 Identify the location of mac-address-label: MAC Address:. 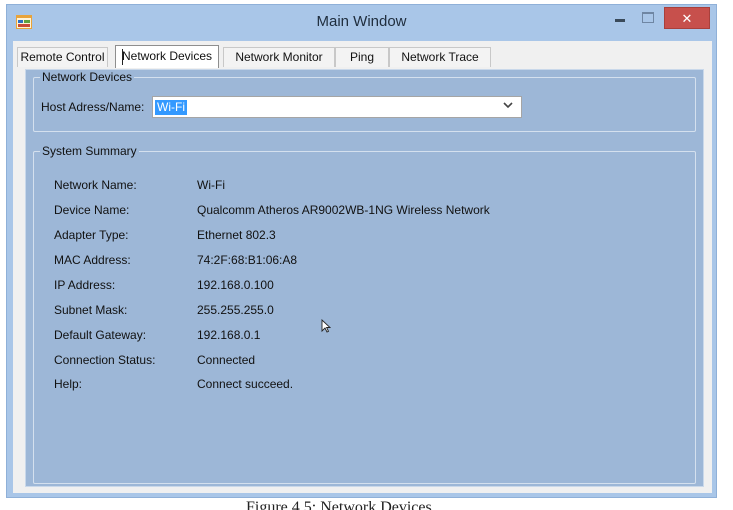
(92, 260).